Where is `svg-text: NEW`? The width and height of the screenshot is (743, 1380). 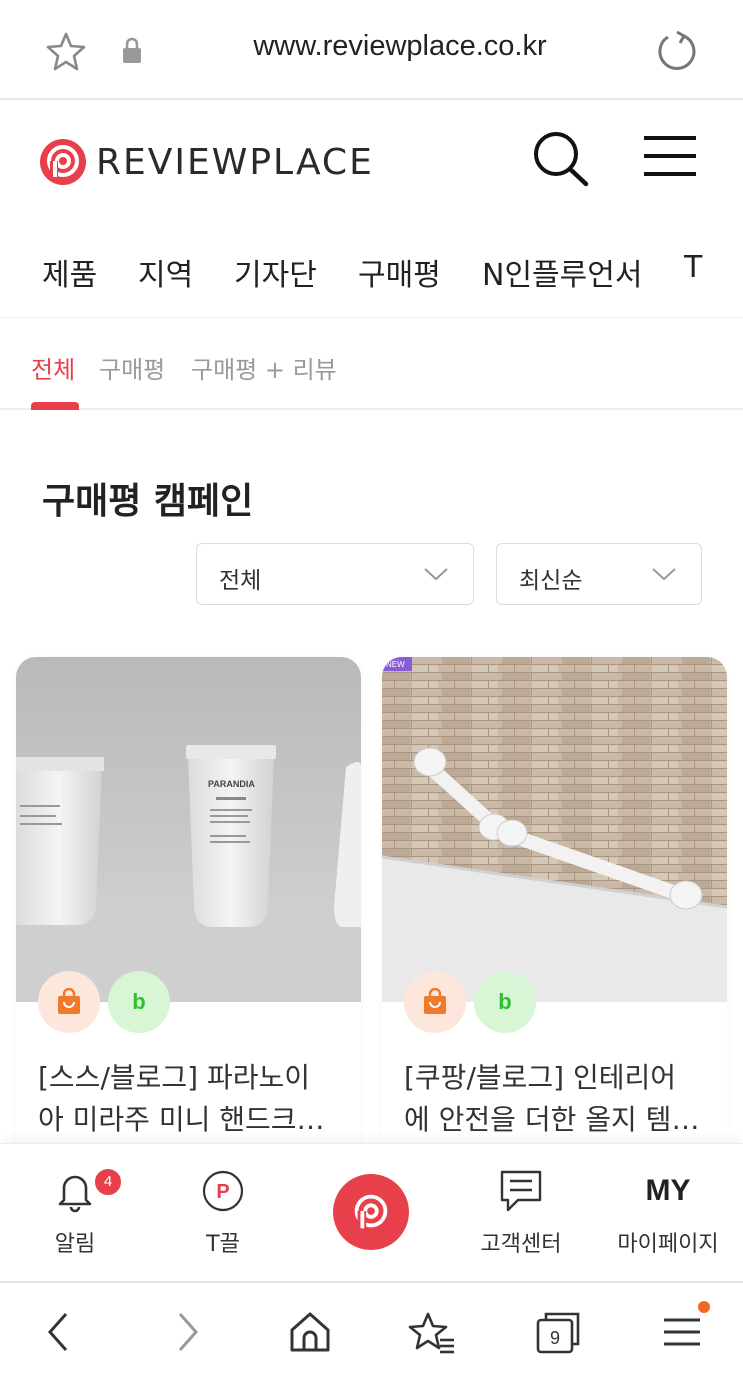 svg-text: NEW is located at coordinates (395, 664).